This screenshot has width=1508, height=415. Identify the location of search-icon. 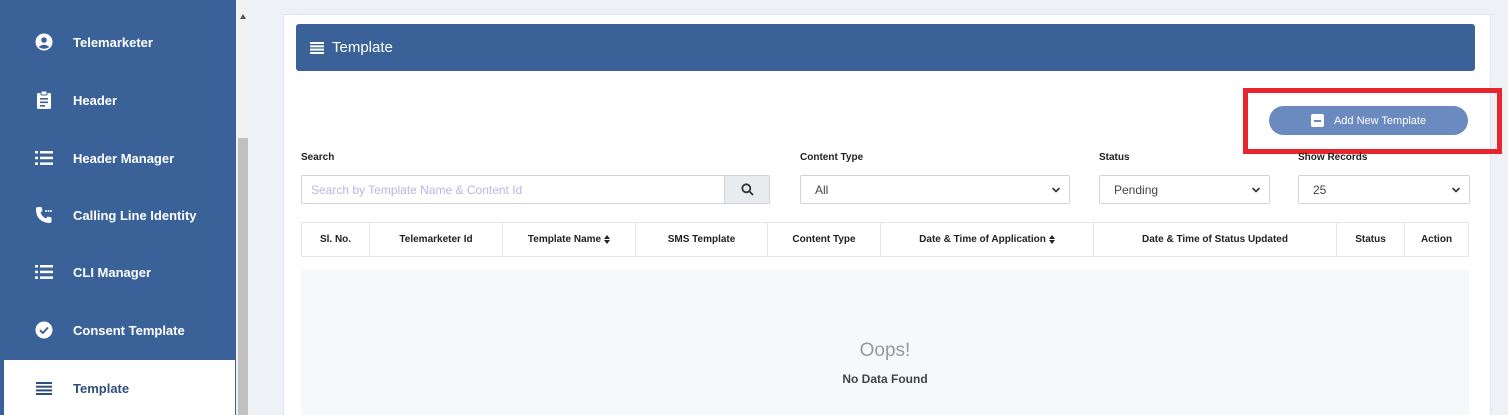
(747, 189).